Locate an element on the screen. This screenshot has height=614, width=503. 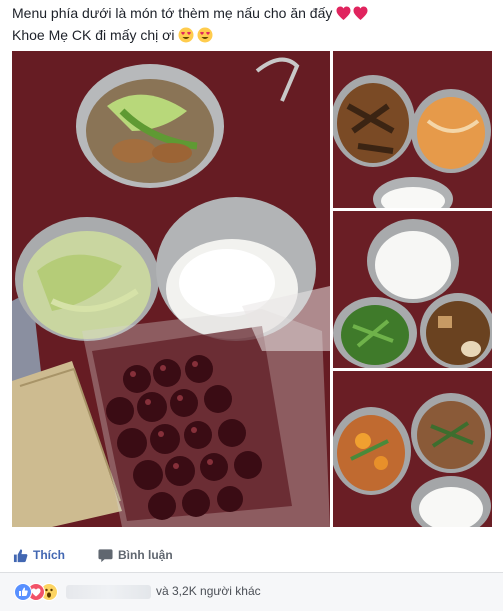
photo-middle-right is located at coordinates (412, 289).